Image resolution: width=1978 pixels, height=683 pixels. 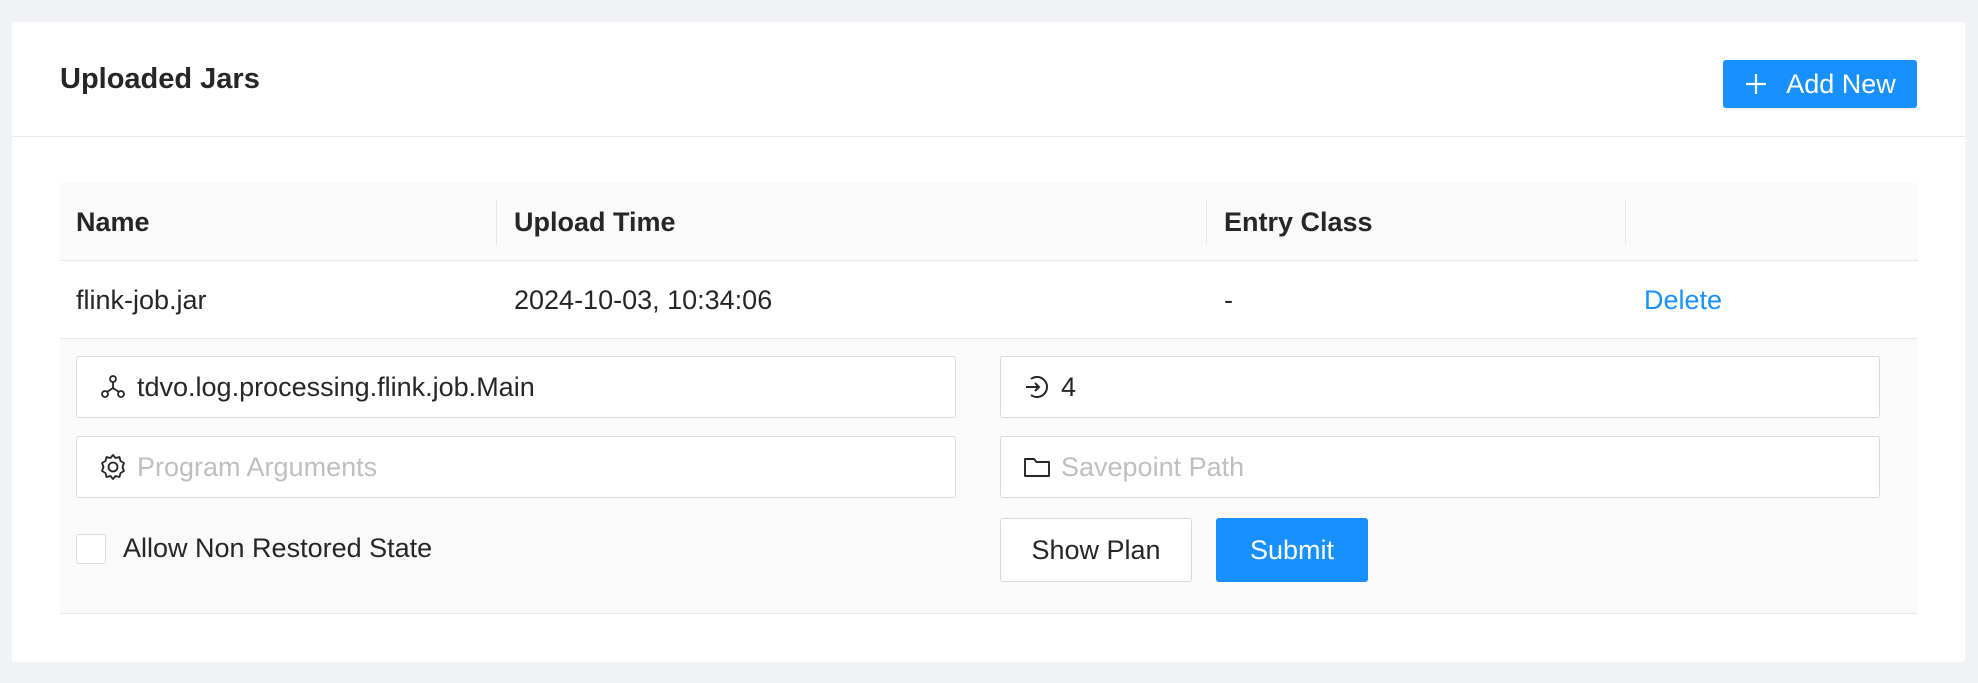 I want to click on jar-upload-time: 2024-10-03, 10:34:06, so click(x=643, y=300).